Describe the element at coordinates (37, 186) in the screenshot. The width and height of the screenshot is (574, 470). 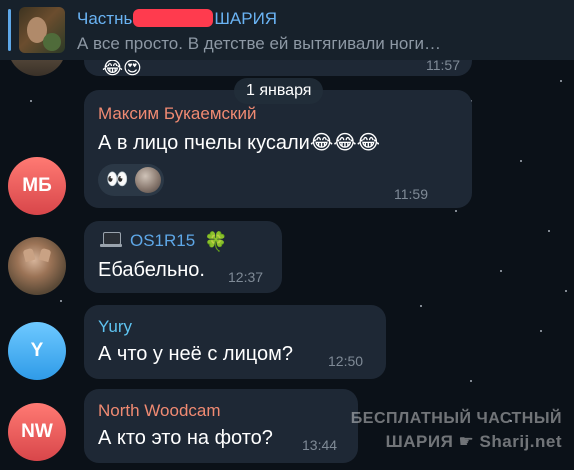
I see `avatar-mb: МБ` at that location.